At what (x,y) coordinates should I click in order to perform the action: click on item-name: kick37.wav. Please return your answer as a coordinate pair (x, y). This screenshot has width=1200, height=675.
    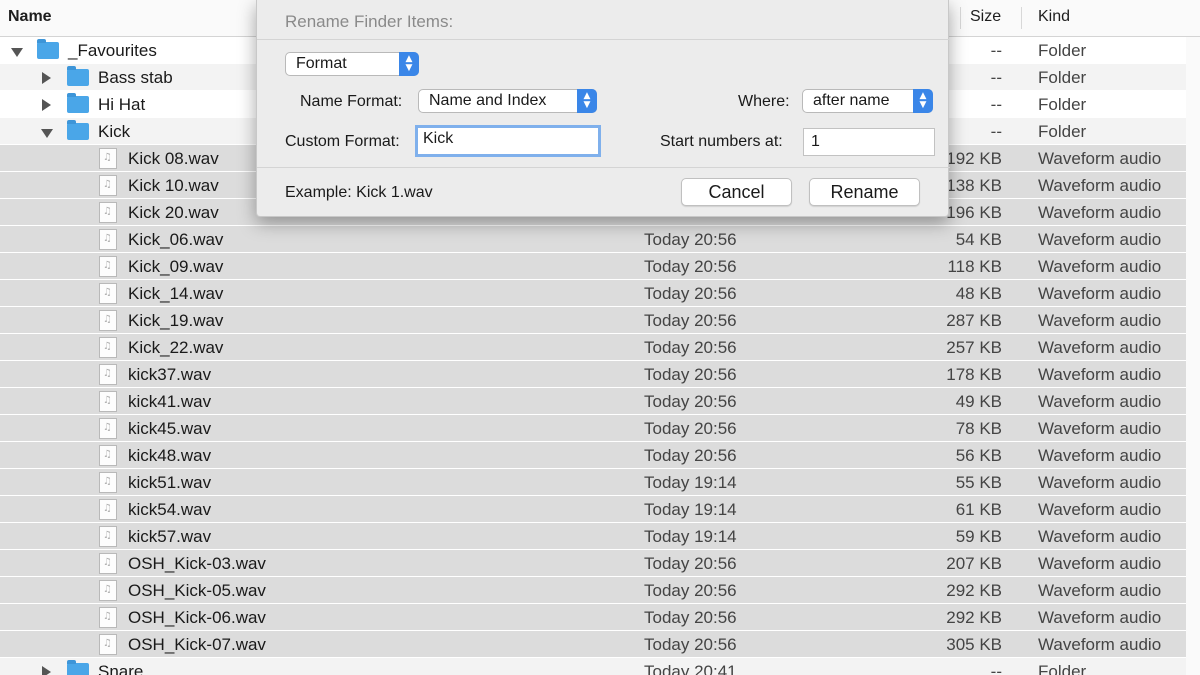
    Looking at the image, I should click on (170, 374).